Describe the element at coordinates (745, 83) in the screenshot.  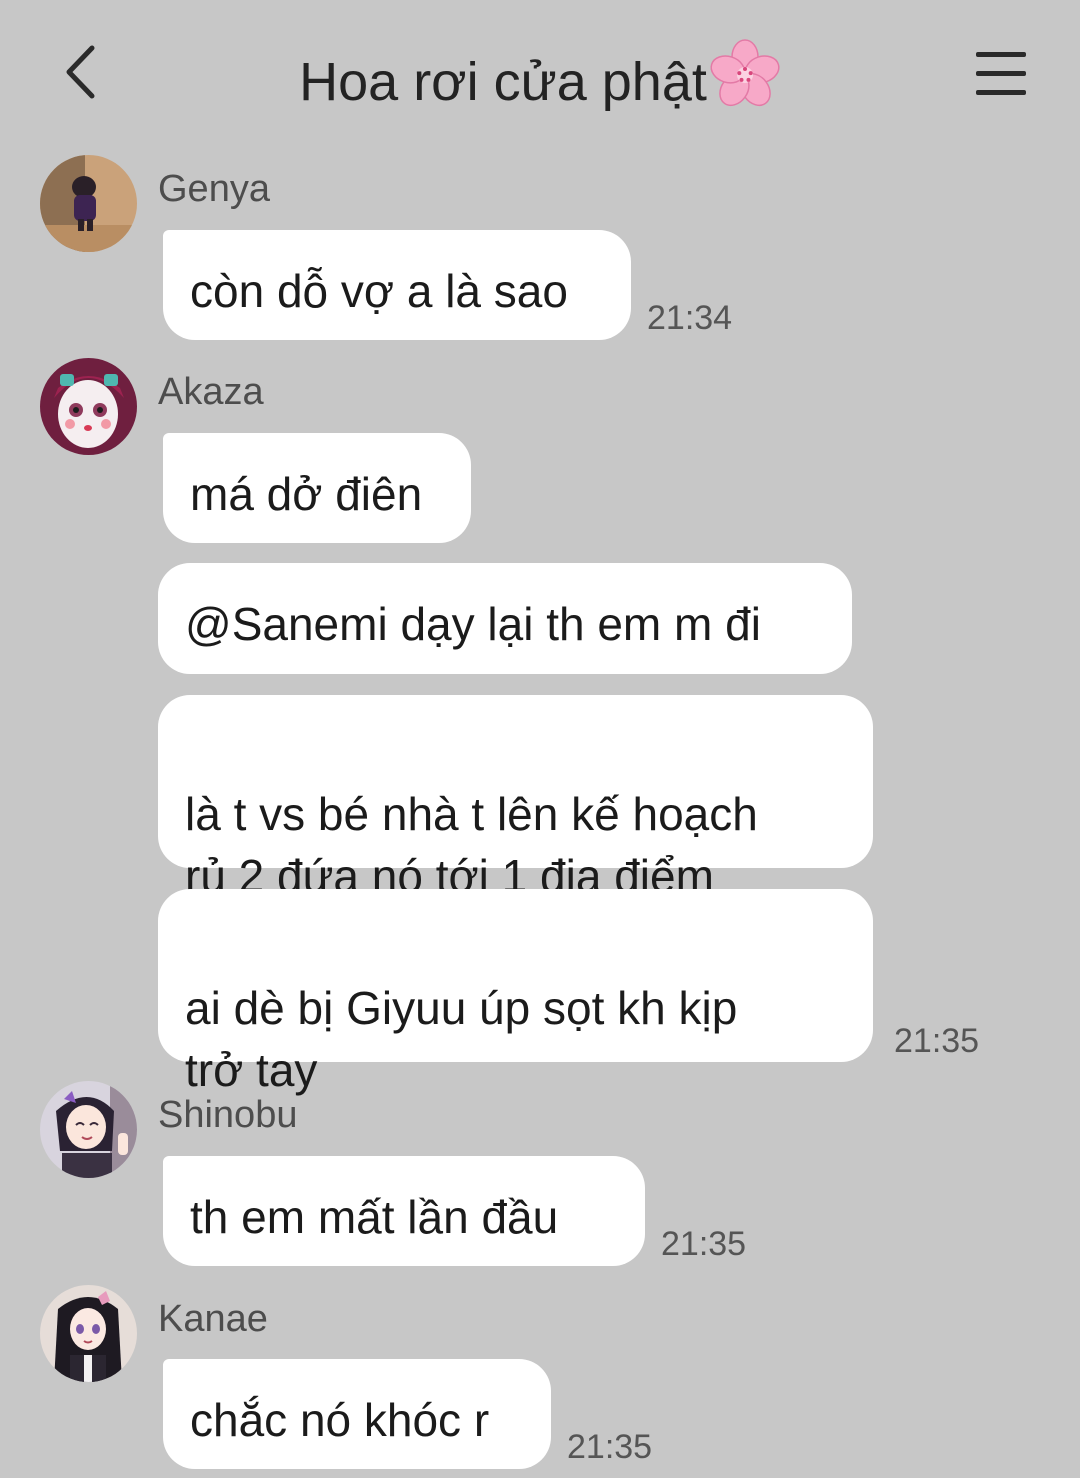
I see `cherry-blossom-icon` at that location.